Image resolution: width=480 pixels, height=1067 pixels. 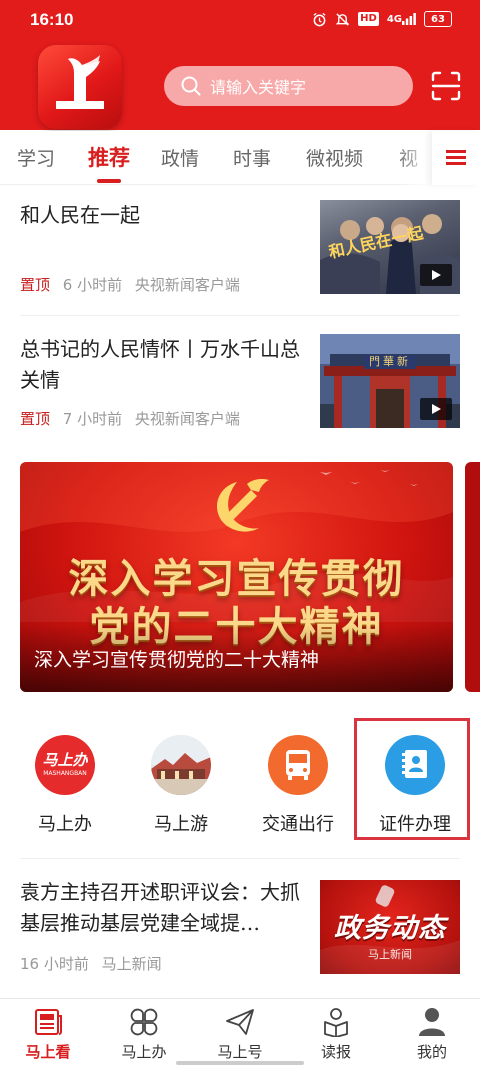 I want to click on mashangban-logo-icon: 马上办 MASHANGBAN, so click(x=65, y=765).